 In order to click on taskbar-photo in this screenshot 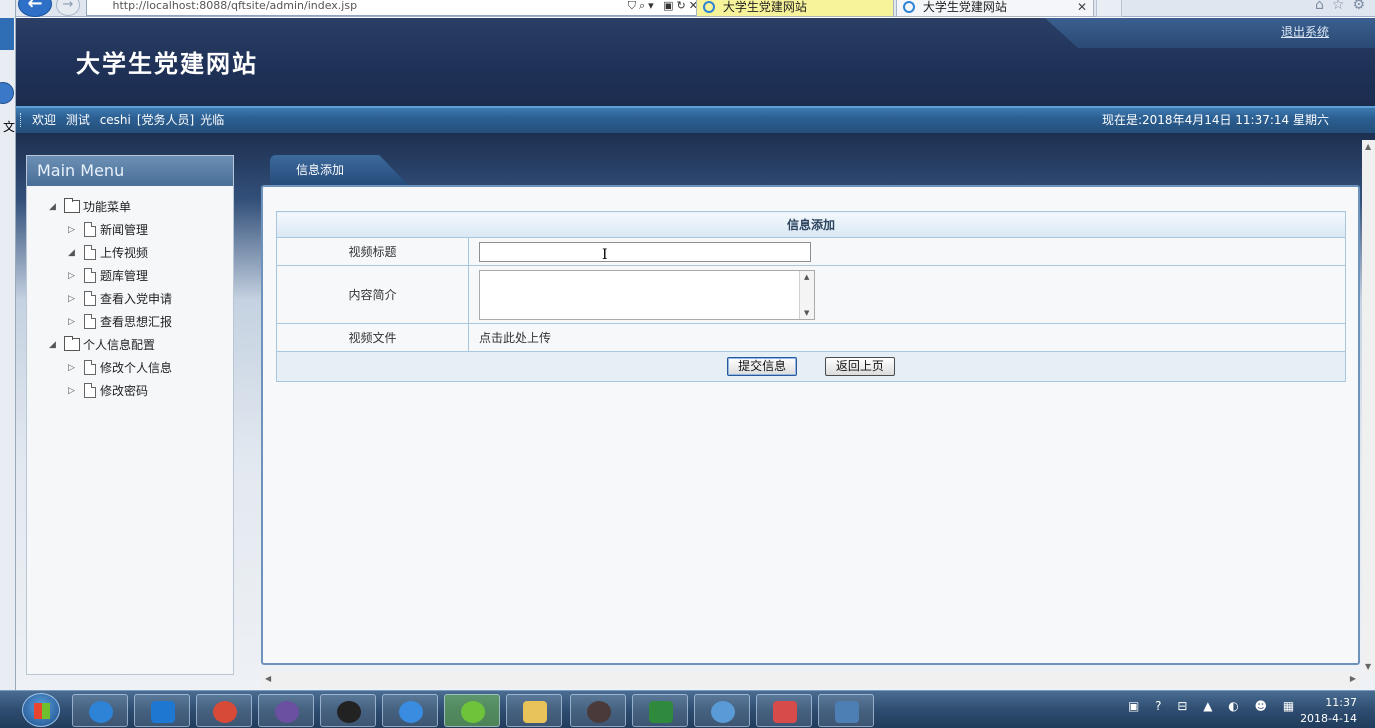, I will do `click(598, 710)`.